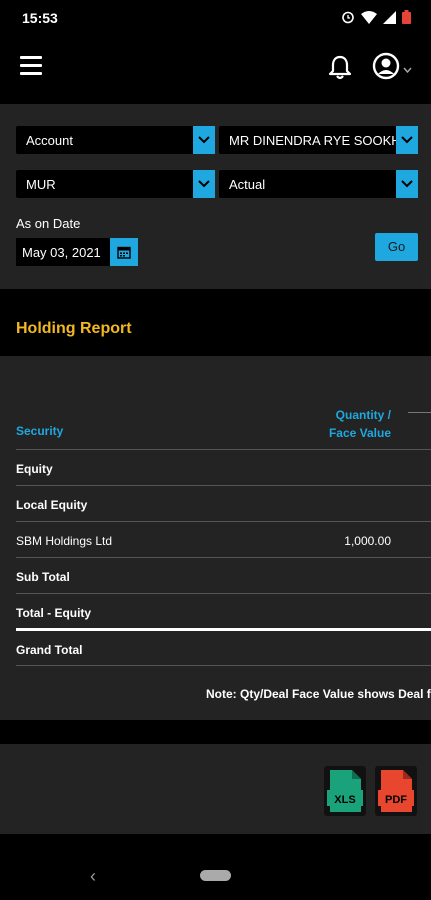 The image size is (431, 900). I want to click on calendar-icon, so click(124, 252).